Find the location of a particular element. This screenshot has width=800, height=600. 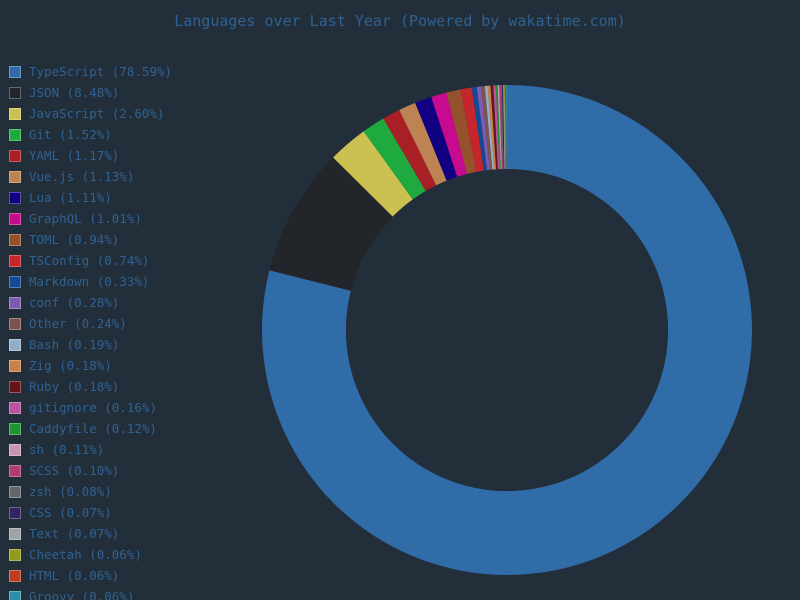

legend-item: Groovy (0.06%) is located at coordinates (134, 593).